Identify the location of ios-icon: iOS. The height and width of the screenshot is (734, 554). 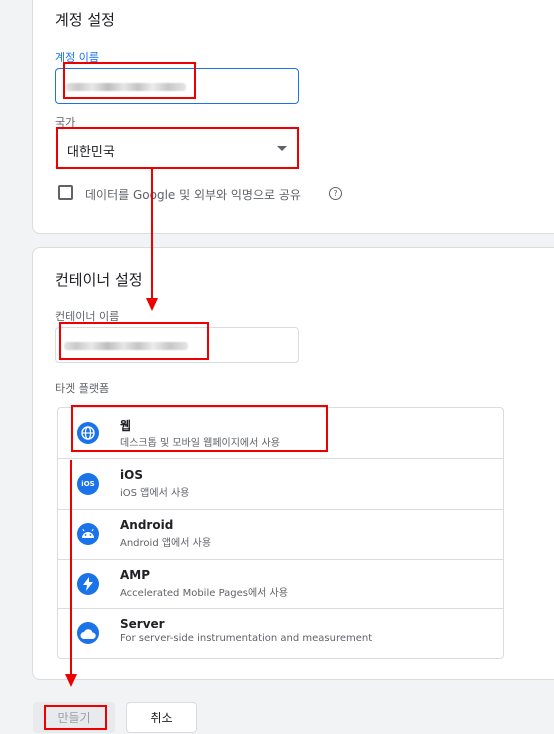
(88, 484).